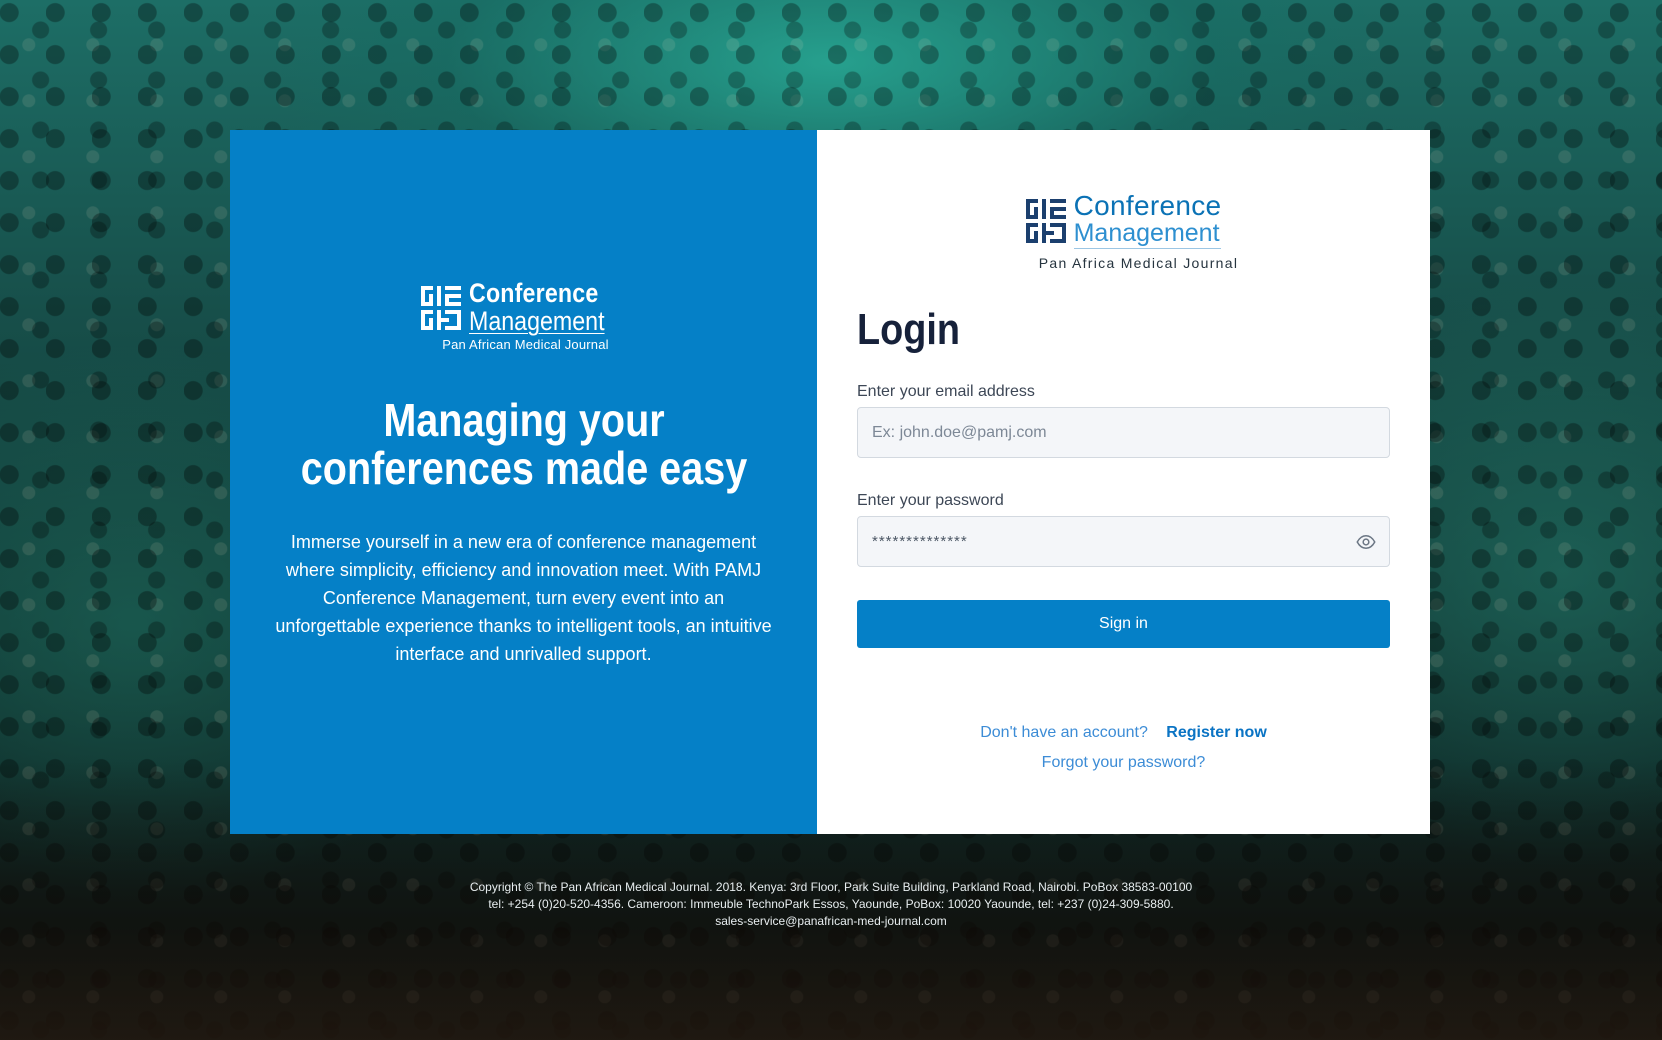  I want to click on forgot-password-link: Forgot your password?, so click(1123, 763).